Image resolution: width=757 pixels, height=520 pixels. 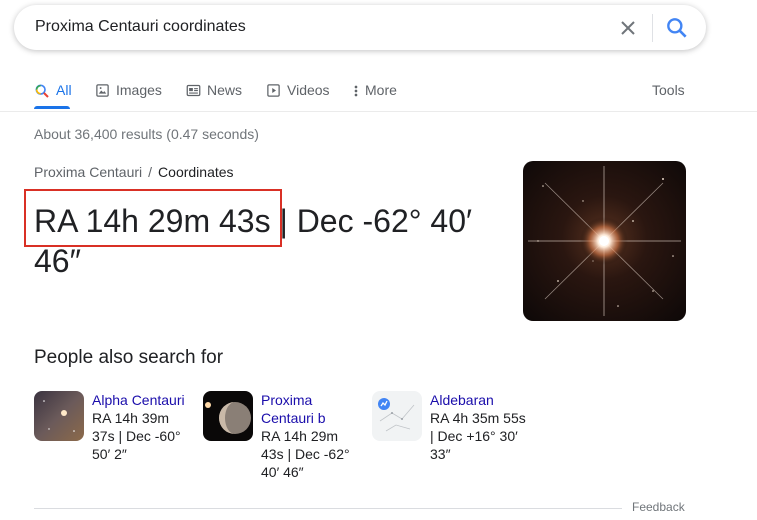 What do you see at coordinates (311, 409) in the screenshot?
I see `related-item-name: Proxima Centauri b` at bounding box center [311, 409].